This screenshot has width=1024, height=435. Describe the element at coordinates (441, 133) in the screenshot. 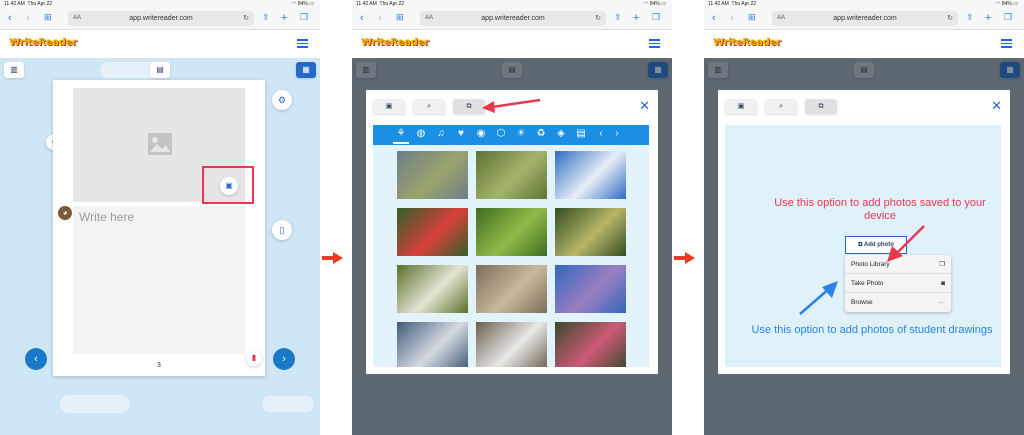

I see `music-icon: ♫` at that location.